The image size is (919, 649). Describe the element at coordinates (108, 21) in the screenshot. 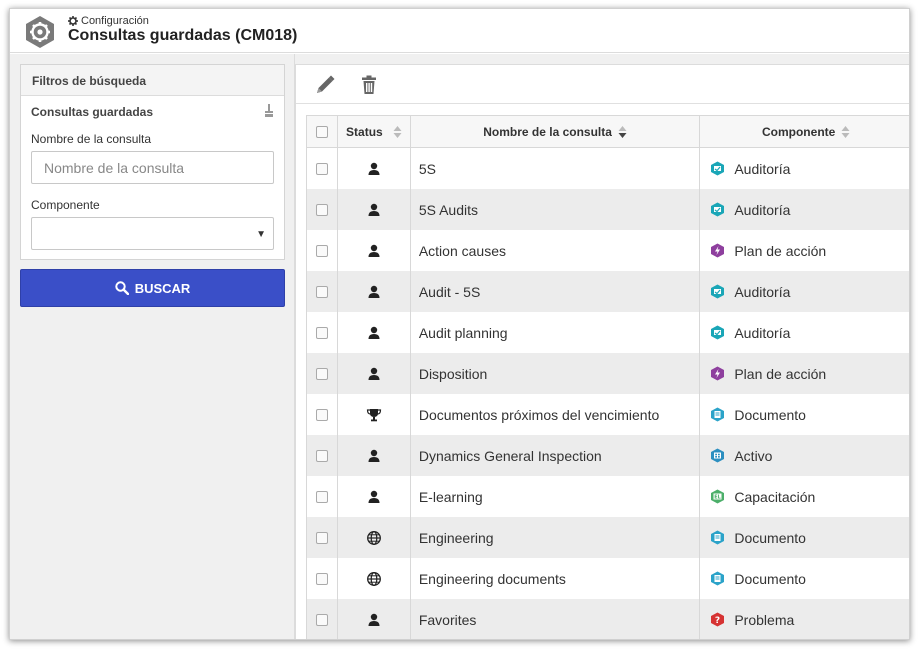

I see `breadcrumb: Configuración` at that location.